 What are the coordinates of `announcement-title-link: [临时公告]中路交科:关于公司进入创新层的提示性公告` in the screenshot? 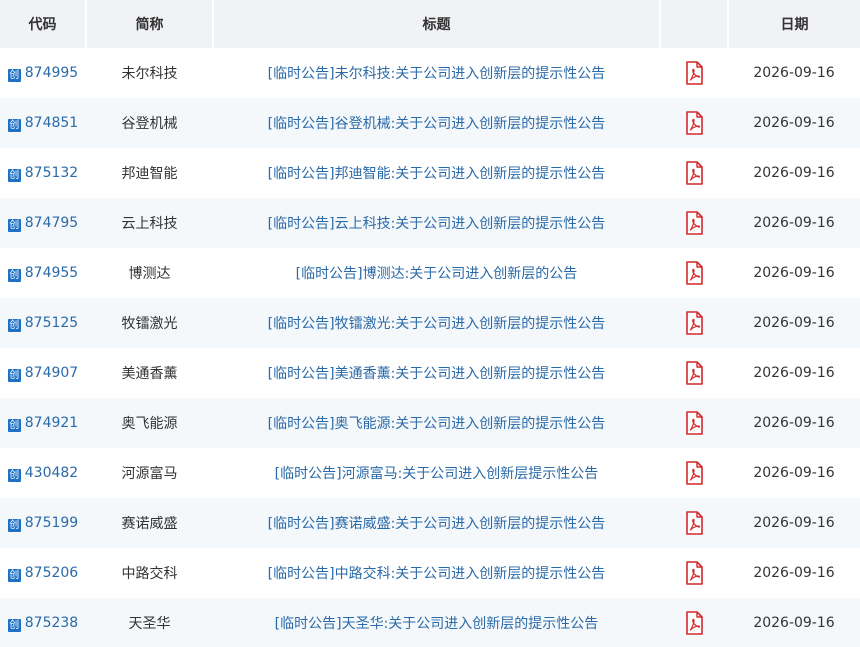 It's located at (437, 574).